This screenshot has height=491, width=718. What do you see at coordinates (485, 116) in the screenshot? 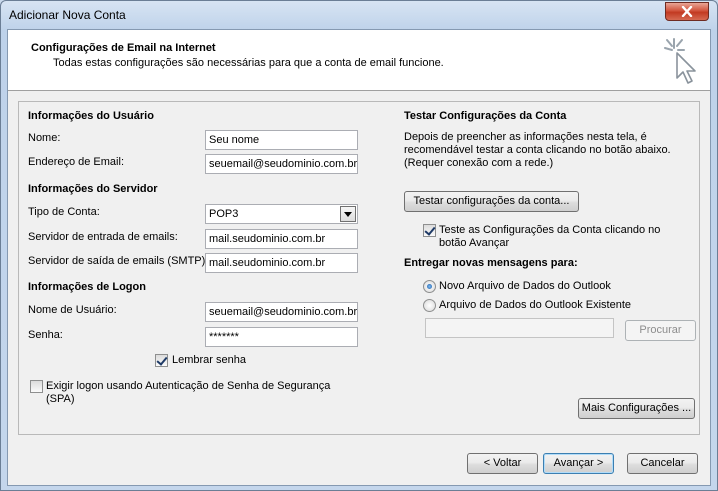
I see `test-settings-heading: Testar Configurações da Conta` at bounding box center [485, 116].